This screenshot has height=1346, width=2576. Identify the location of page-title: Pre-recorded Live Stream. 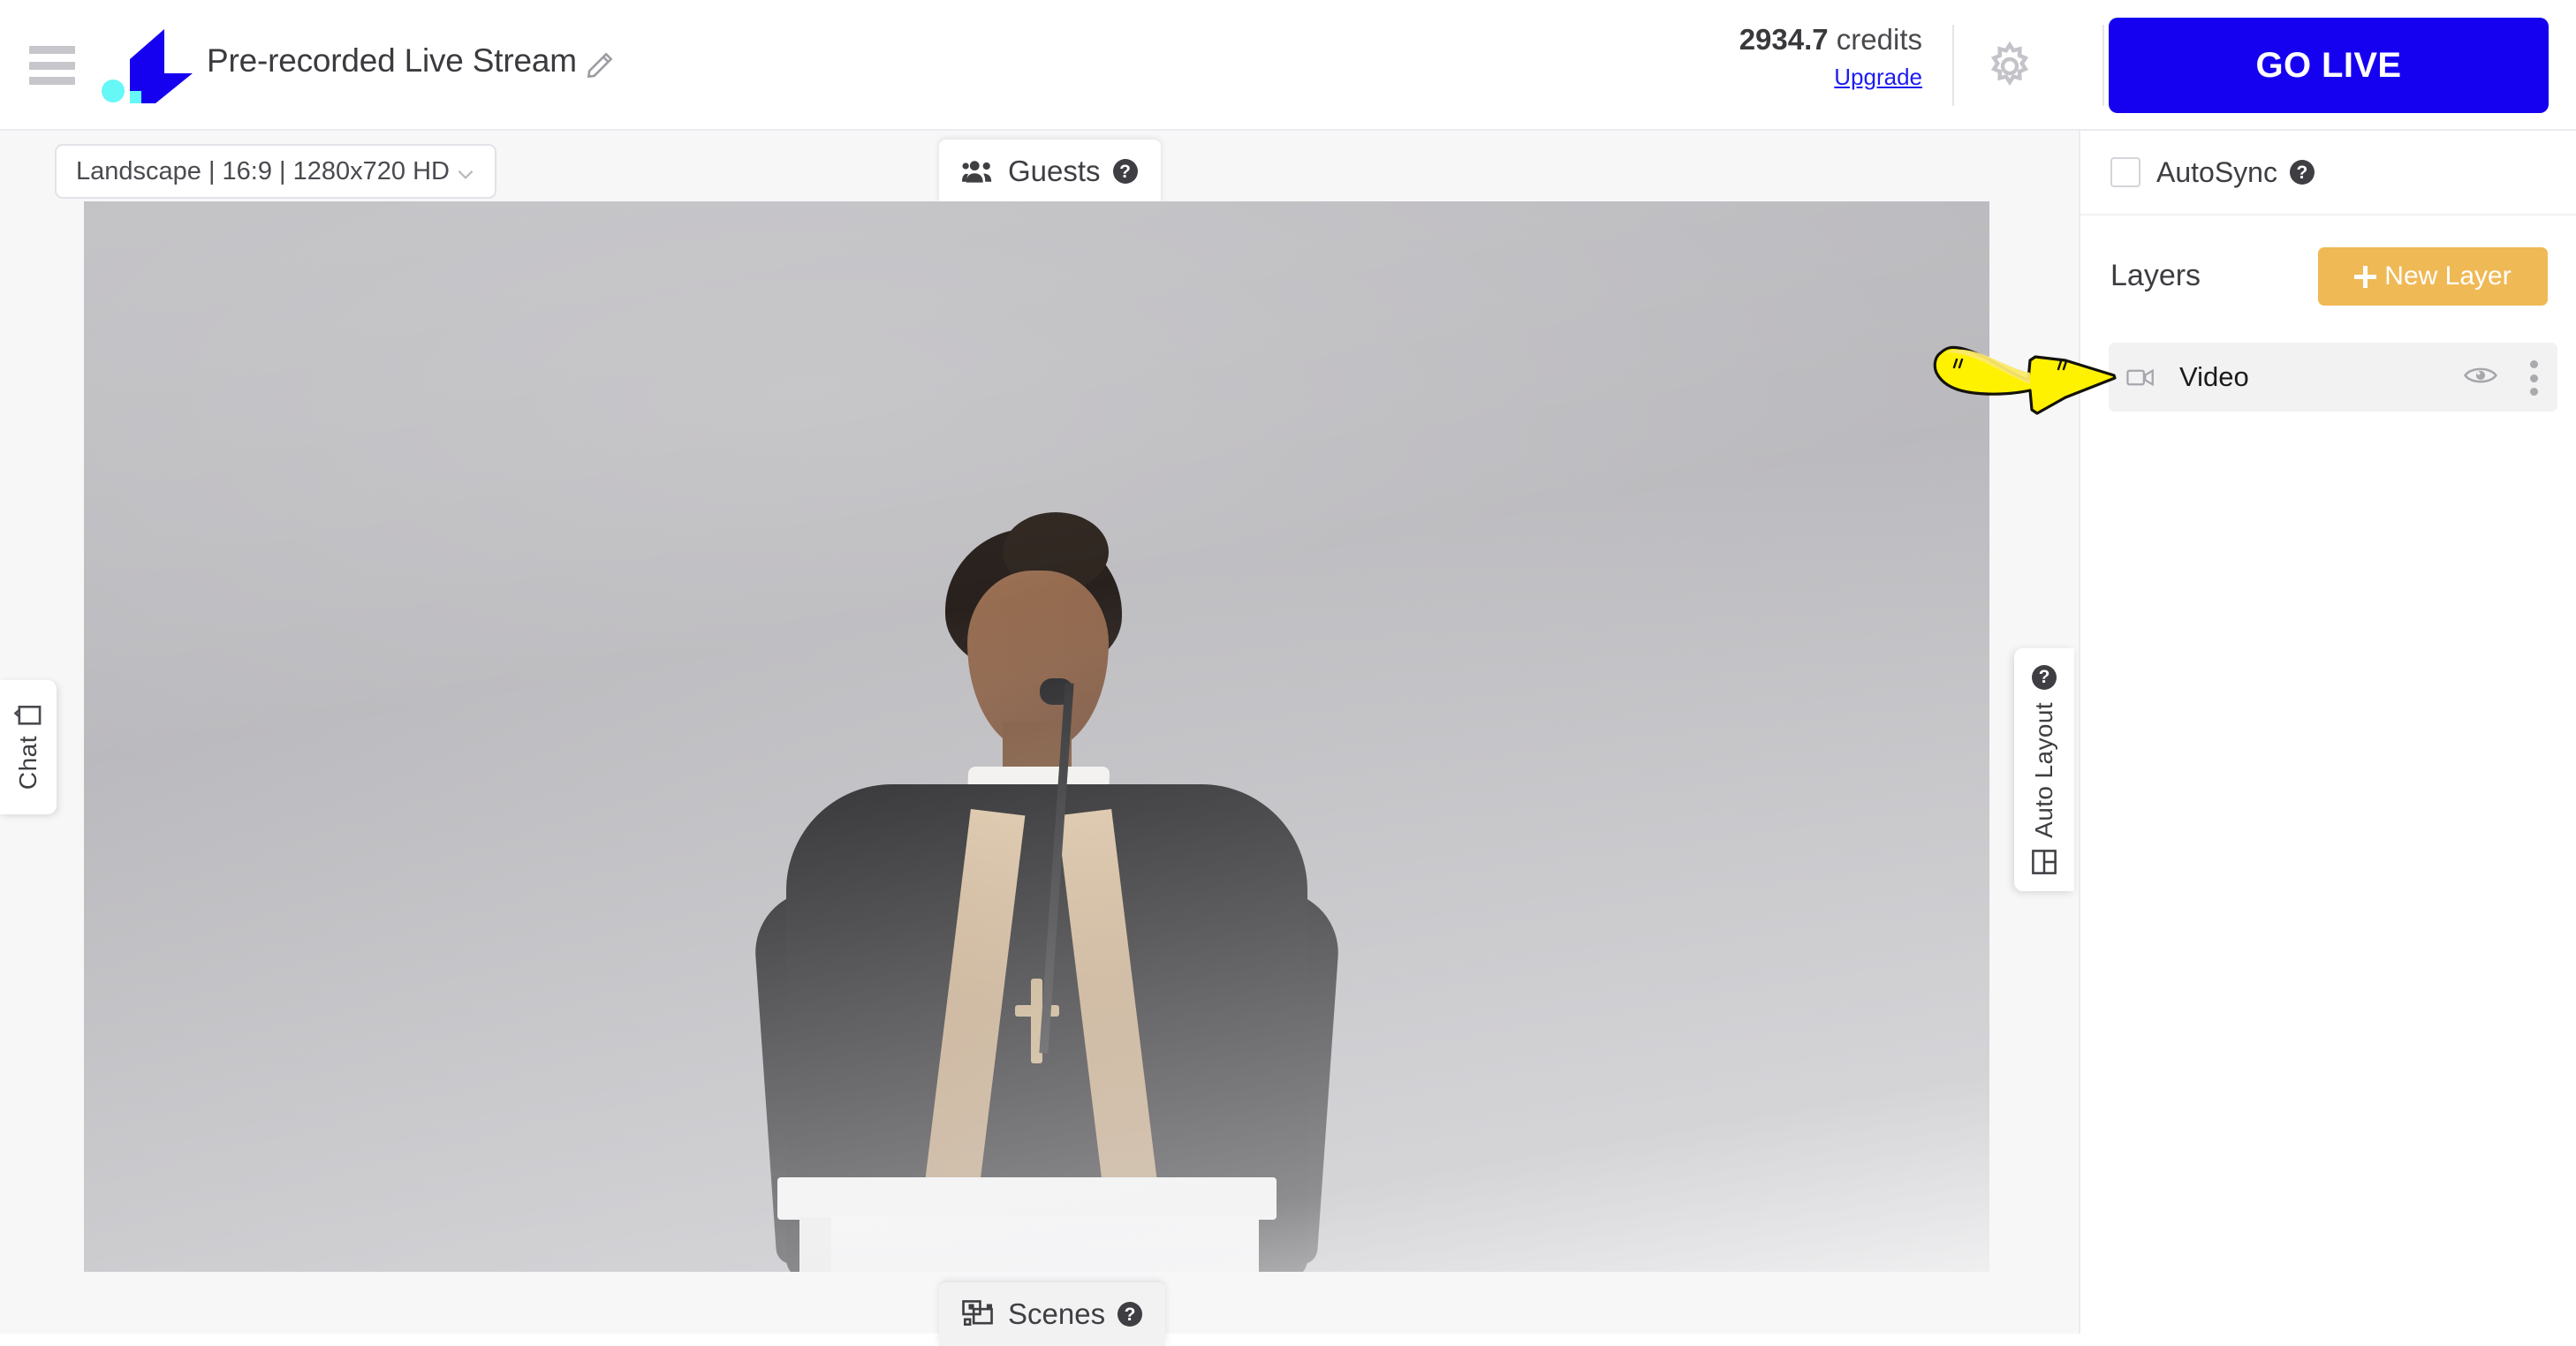
(392, 60).